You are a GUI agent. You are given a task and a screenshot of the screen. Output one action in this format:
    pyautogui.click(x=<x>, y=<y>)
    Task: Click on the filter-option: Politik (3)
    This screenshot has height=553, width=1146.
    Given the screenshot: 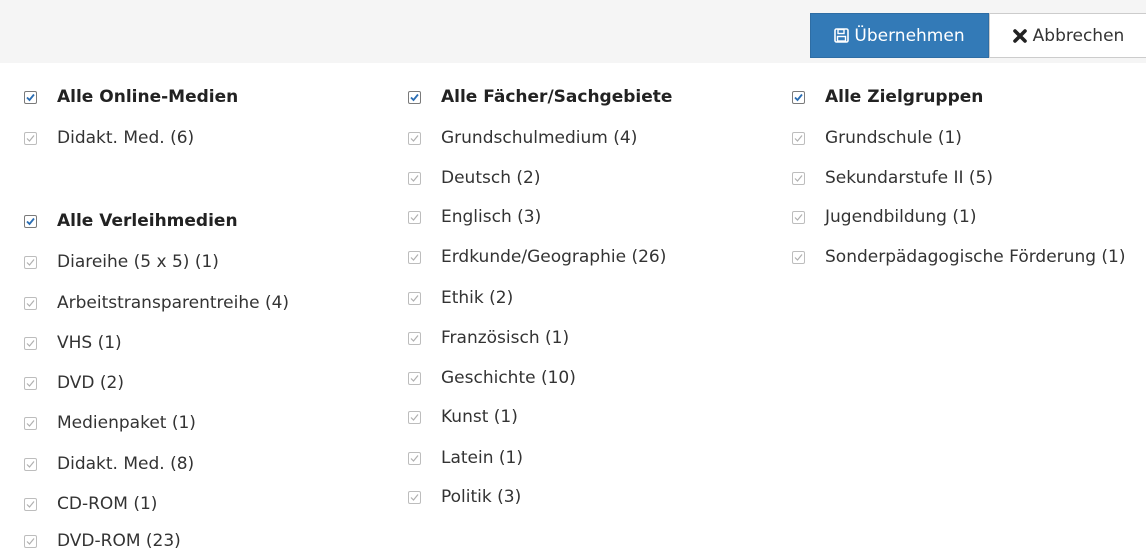 What is the action you would take?
    pyautogui.click(x=464, y=497)
    